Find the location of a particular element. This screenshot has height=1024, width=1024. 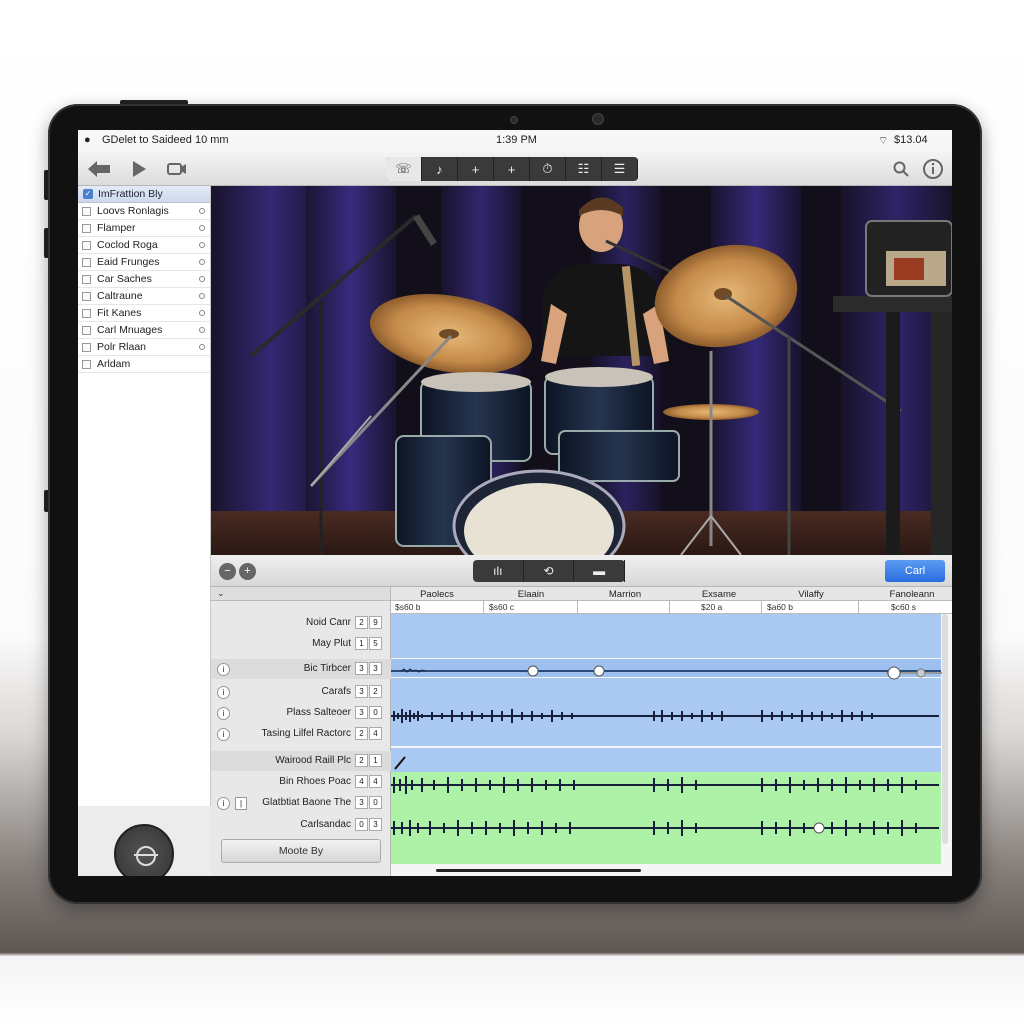

sidebar-item: Caltraune is located at coordinates (144, 296).